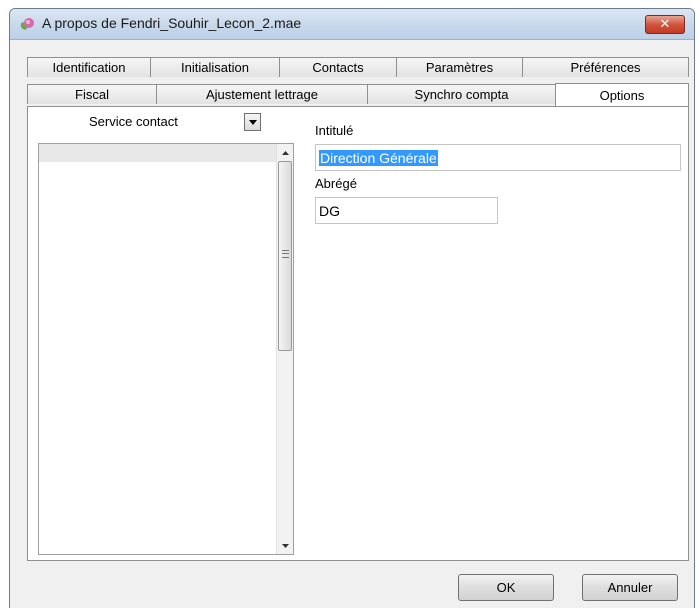 Image resolution: width=700 pixels, height=610 pixels. I want to click on grip-icon, so click(285, 254).